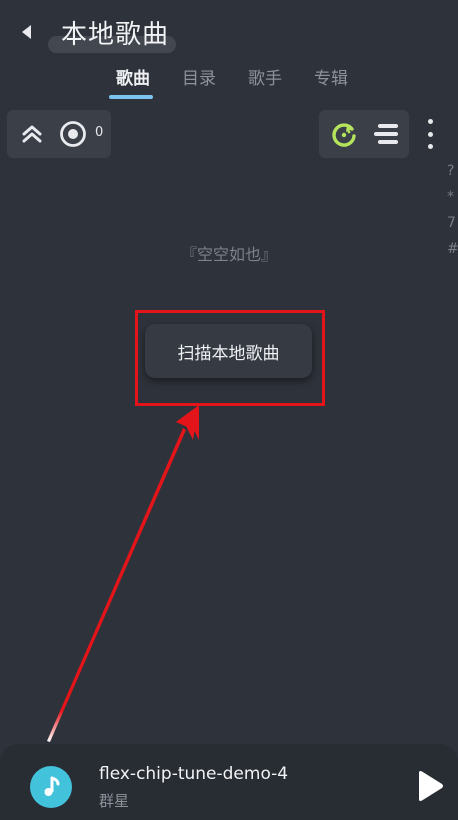  Describe the element at coordinates (114, 801) in the screenshot. I see `now-playing-artist: 群星` at that location.